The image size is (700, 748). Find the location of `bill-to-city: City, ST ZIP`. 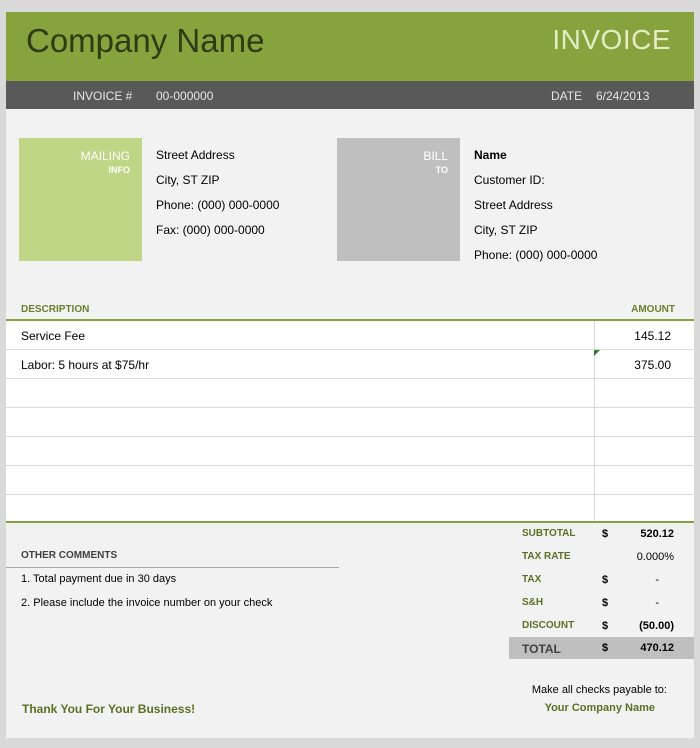

bill-to-city: City, ST ZIP is located at coordinates (535, 230).